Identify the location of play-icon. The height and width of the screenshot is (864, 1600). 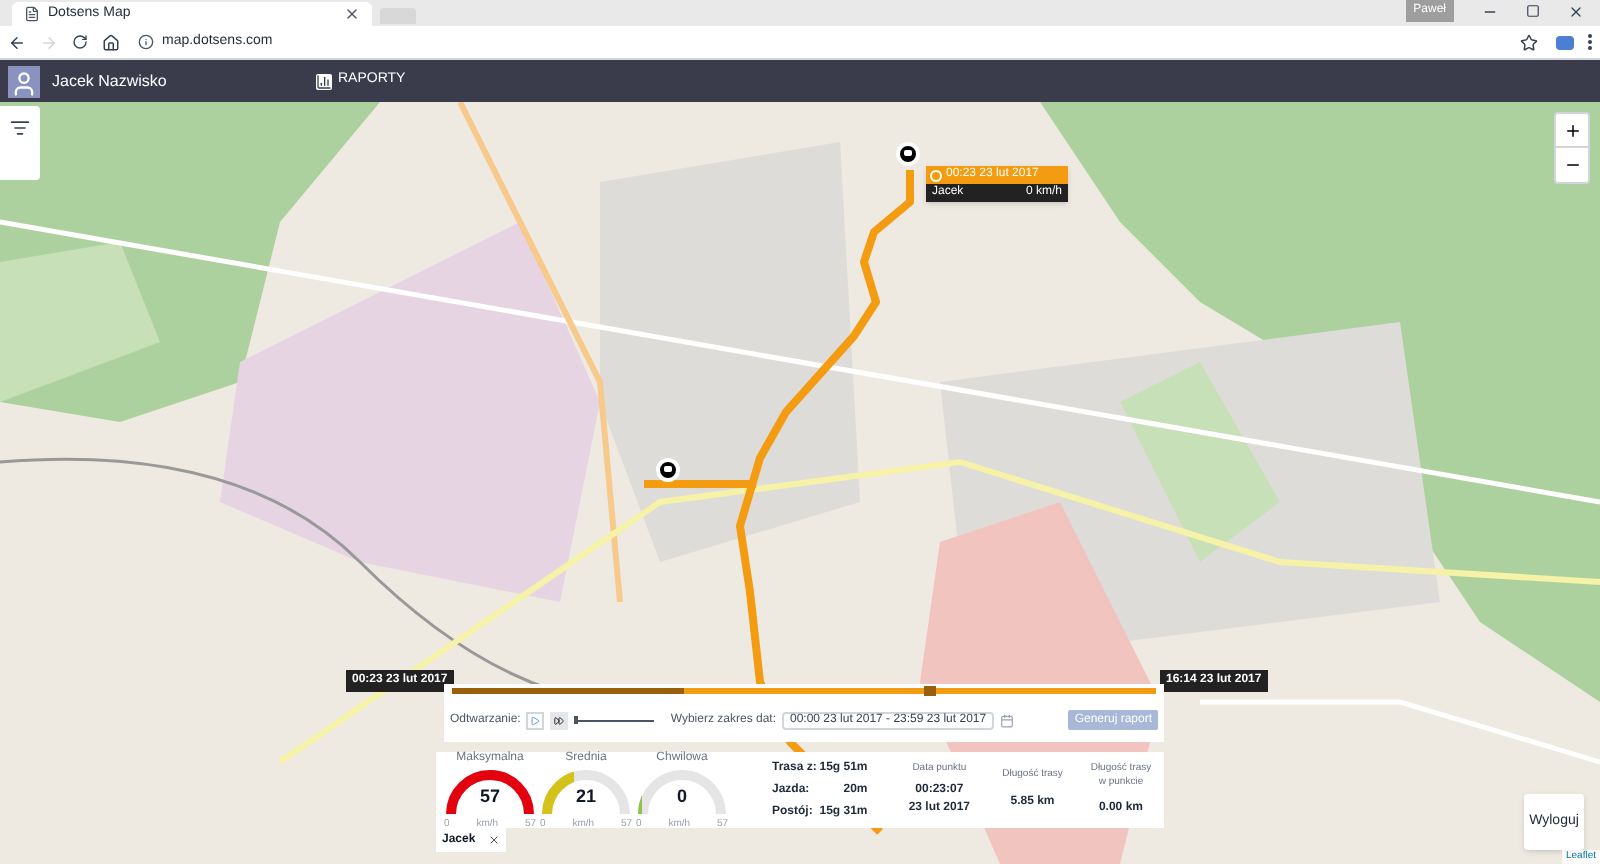
(535, 720).